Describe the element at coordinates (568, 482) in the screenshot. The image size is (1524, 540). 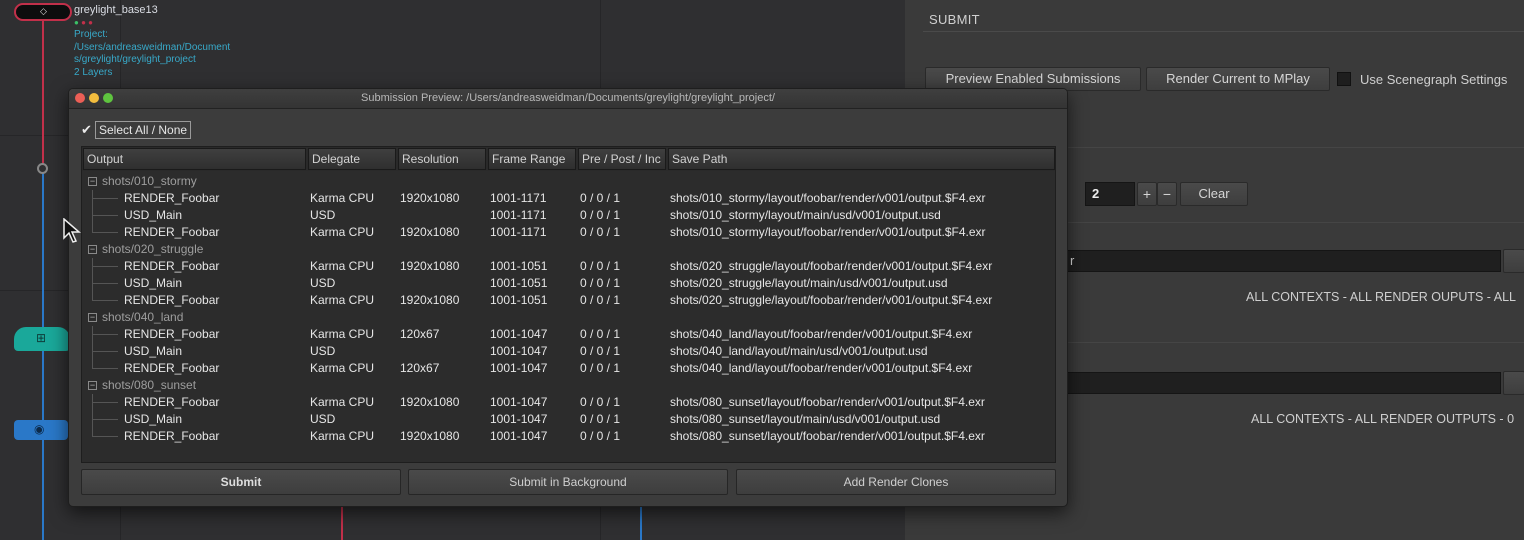
I see `submit-background-button: Submit in Background` at that location.